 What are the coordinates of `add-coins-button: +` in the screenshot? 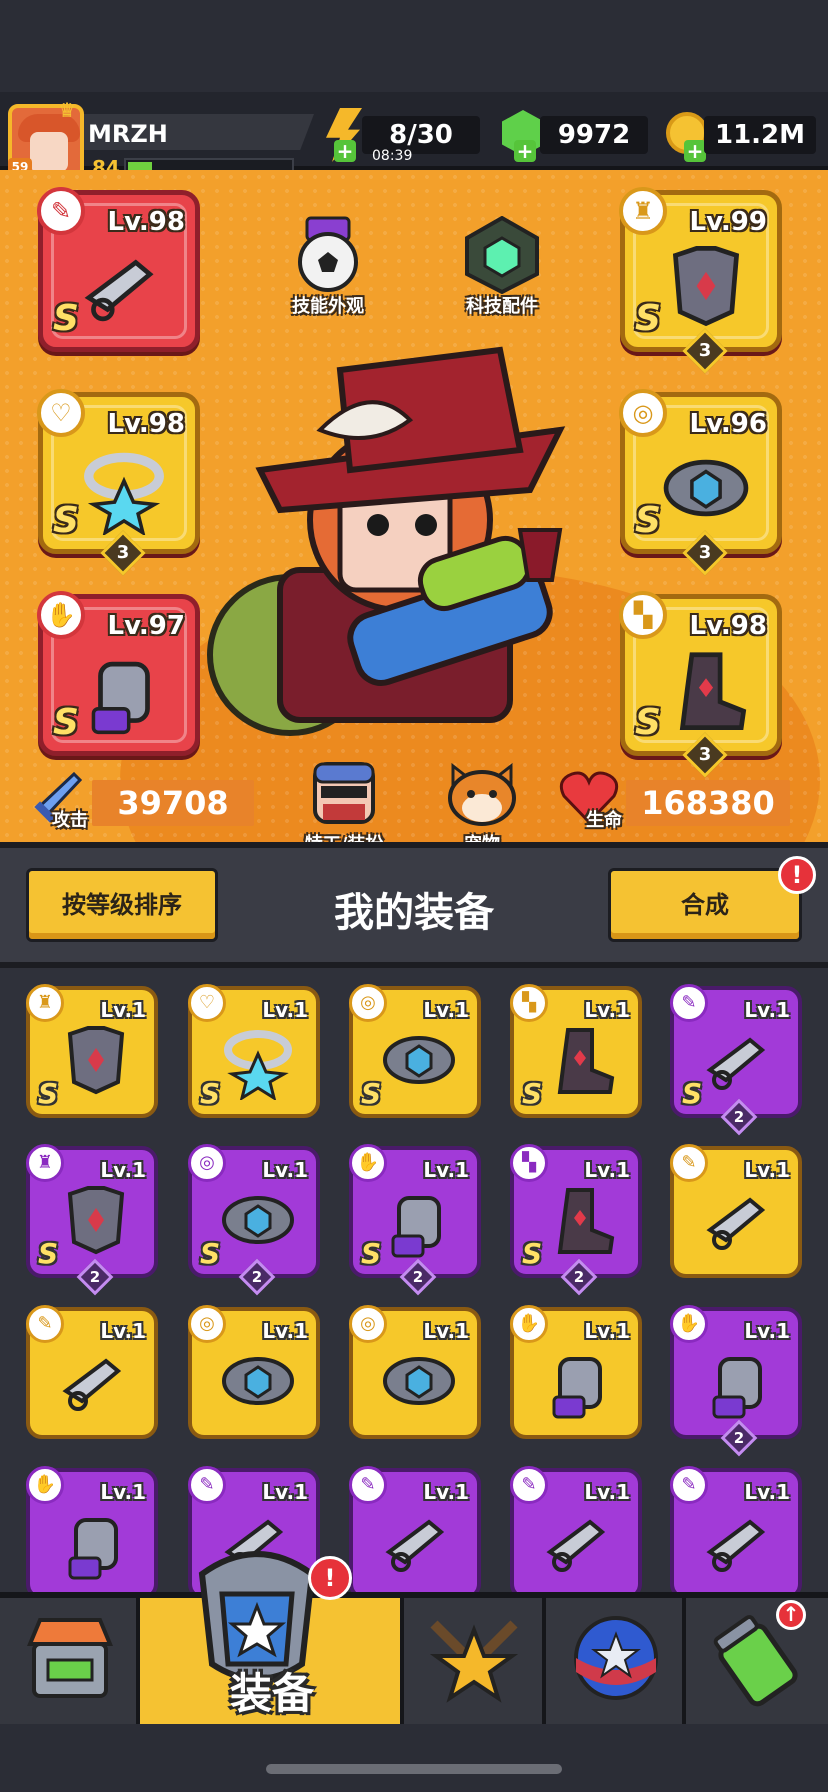 It's located at (695, 151).